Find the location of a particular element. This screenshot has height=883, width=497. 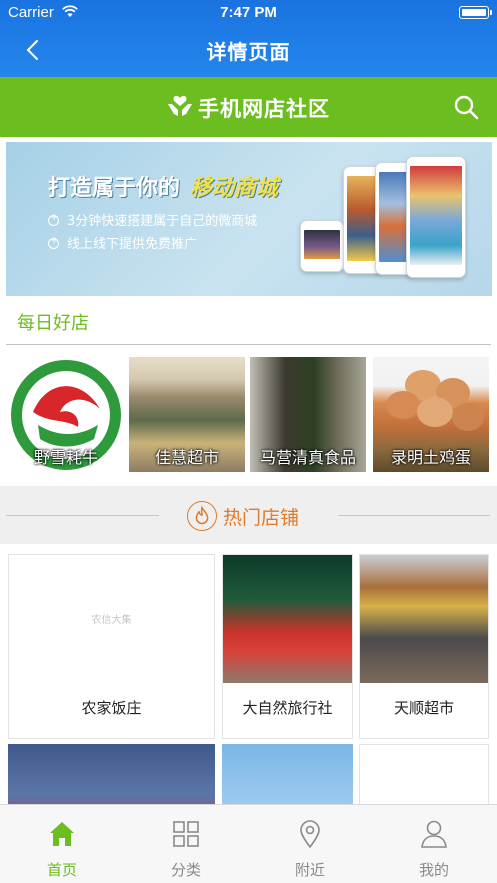

shop-label: 马营清真食品 is located at coordinates (307, 457).